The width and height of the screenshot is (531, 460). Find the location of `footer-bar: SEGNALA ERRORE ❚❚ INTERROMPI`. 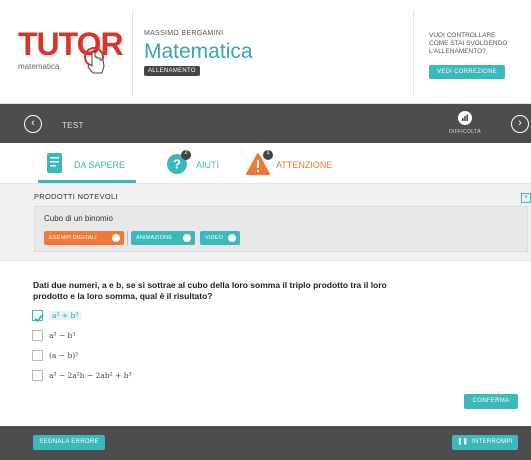

footer-bar: SEGNALA ERRORE ❚❚ INTERROMPI is located at coordinates (265, 443).